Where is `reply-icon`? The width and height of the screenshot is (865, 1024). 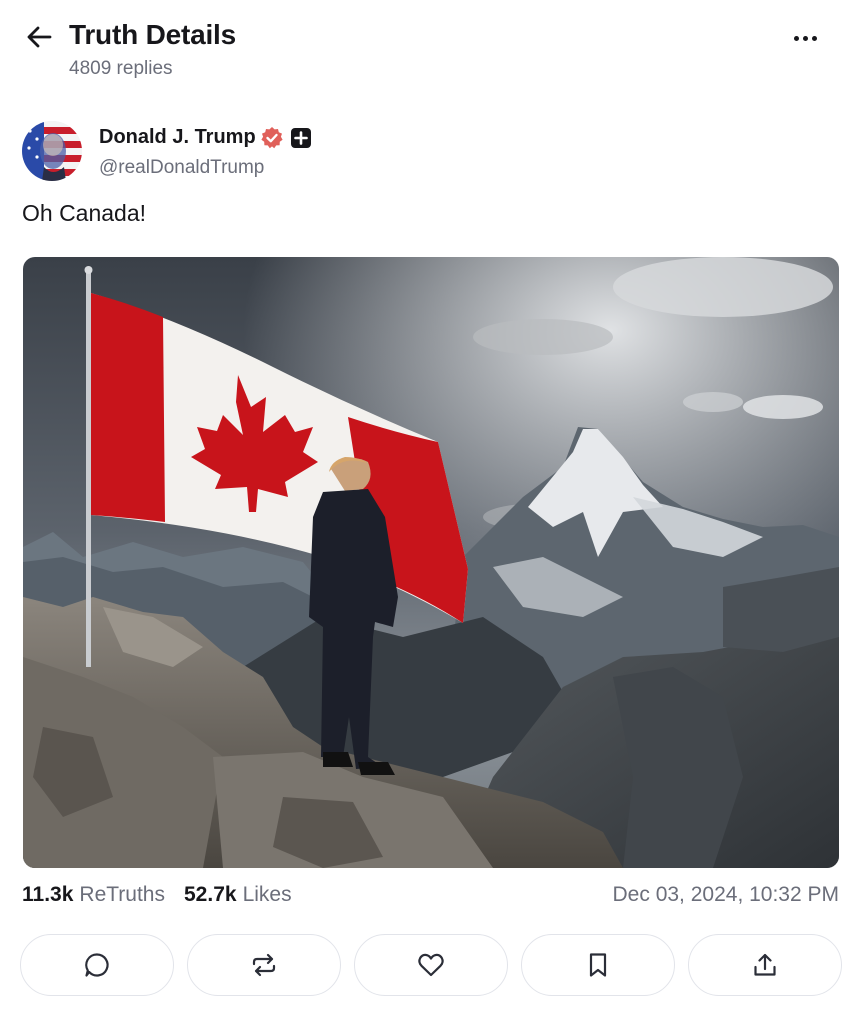
reply-icon is located at coordinates (97, 965).